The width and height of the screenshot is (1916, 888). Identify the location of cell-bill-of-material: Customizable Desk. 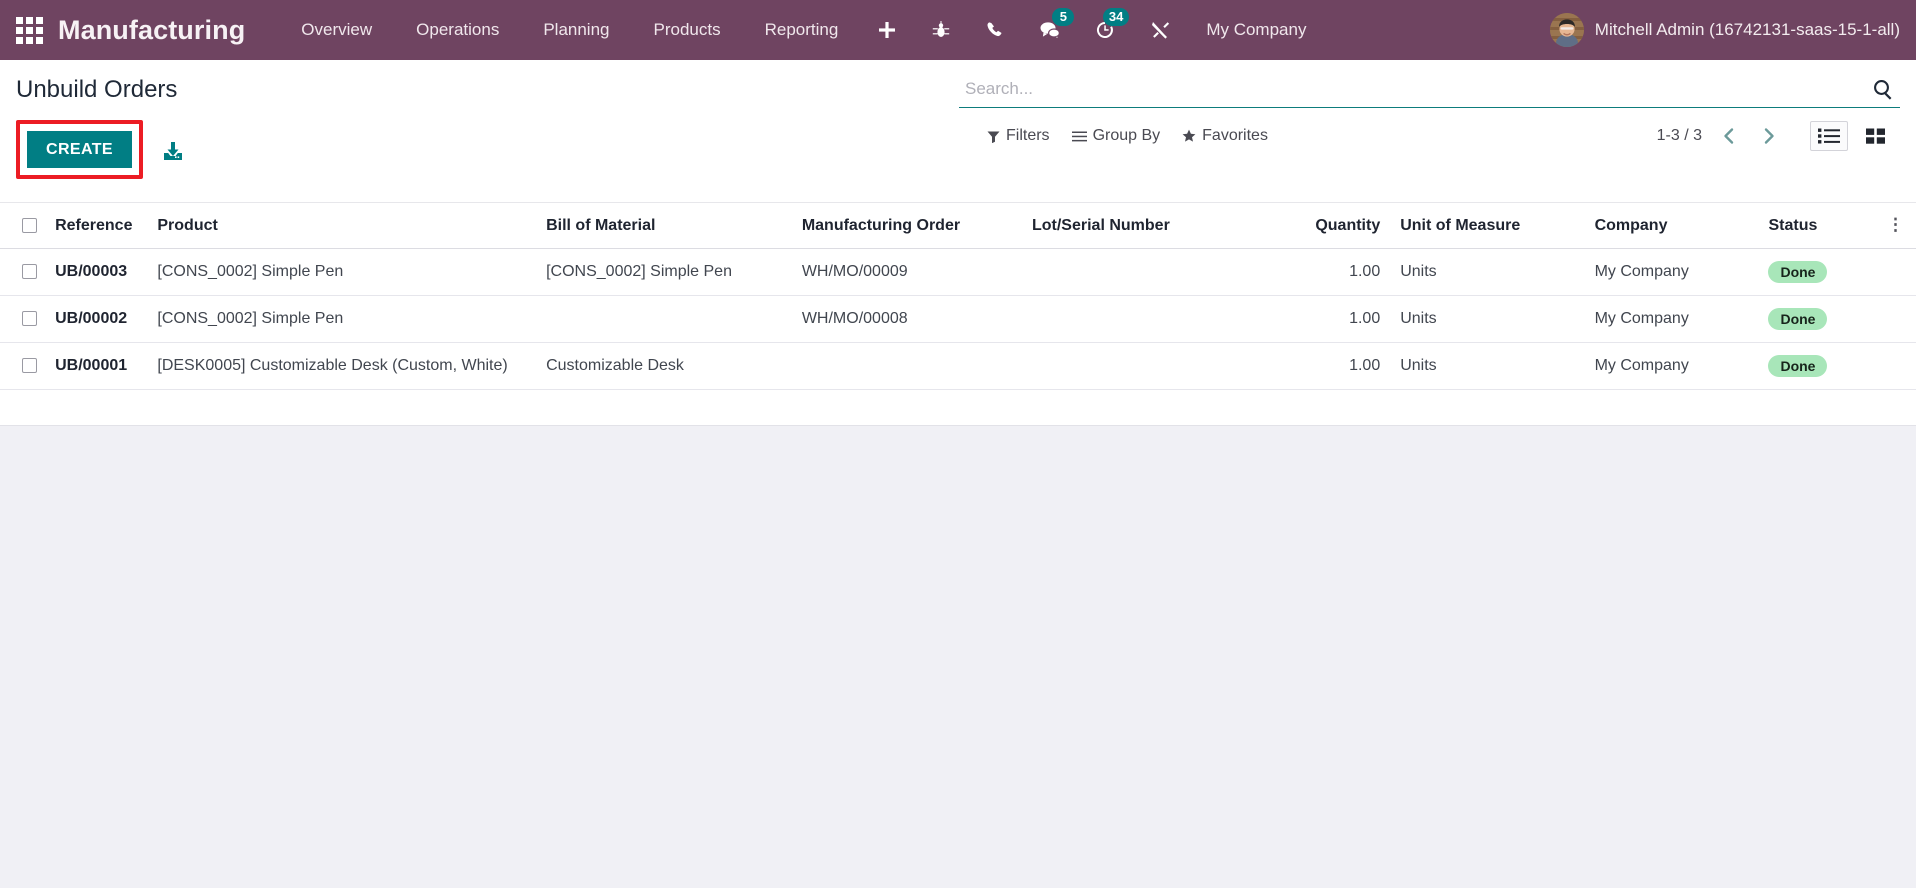
(668, 366).